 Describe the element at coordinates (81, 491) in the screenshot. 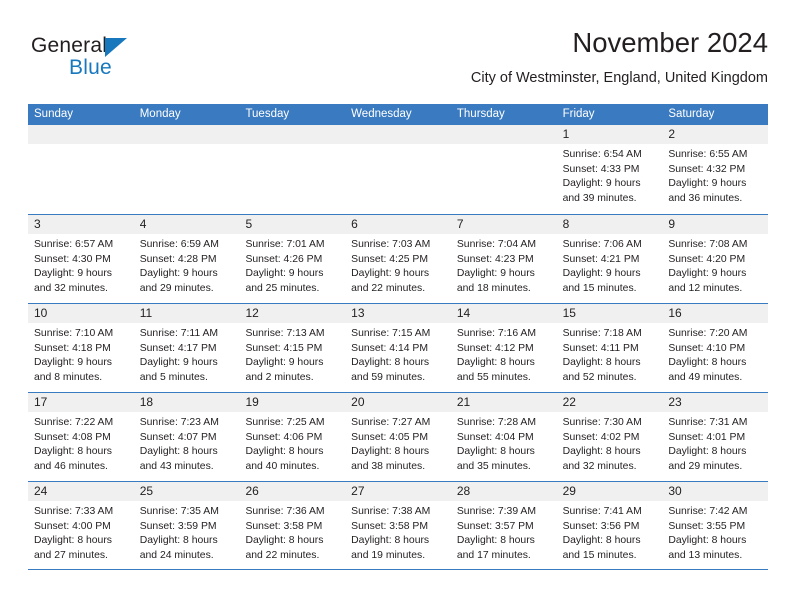

I see `day-number-band: 24` at that location.